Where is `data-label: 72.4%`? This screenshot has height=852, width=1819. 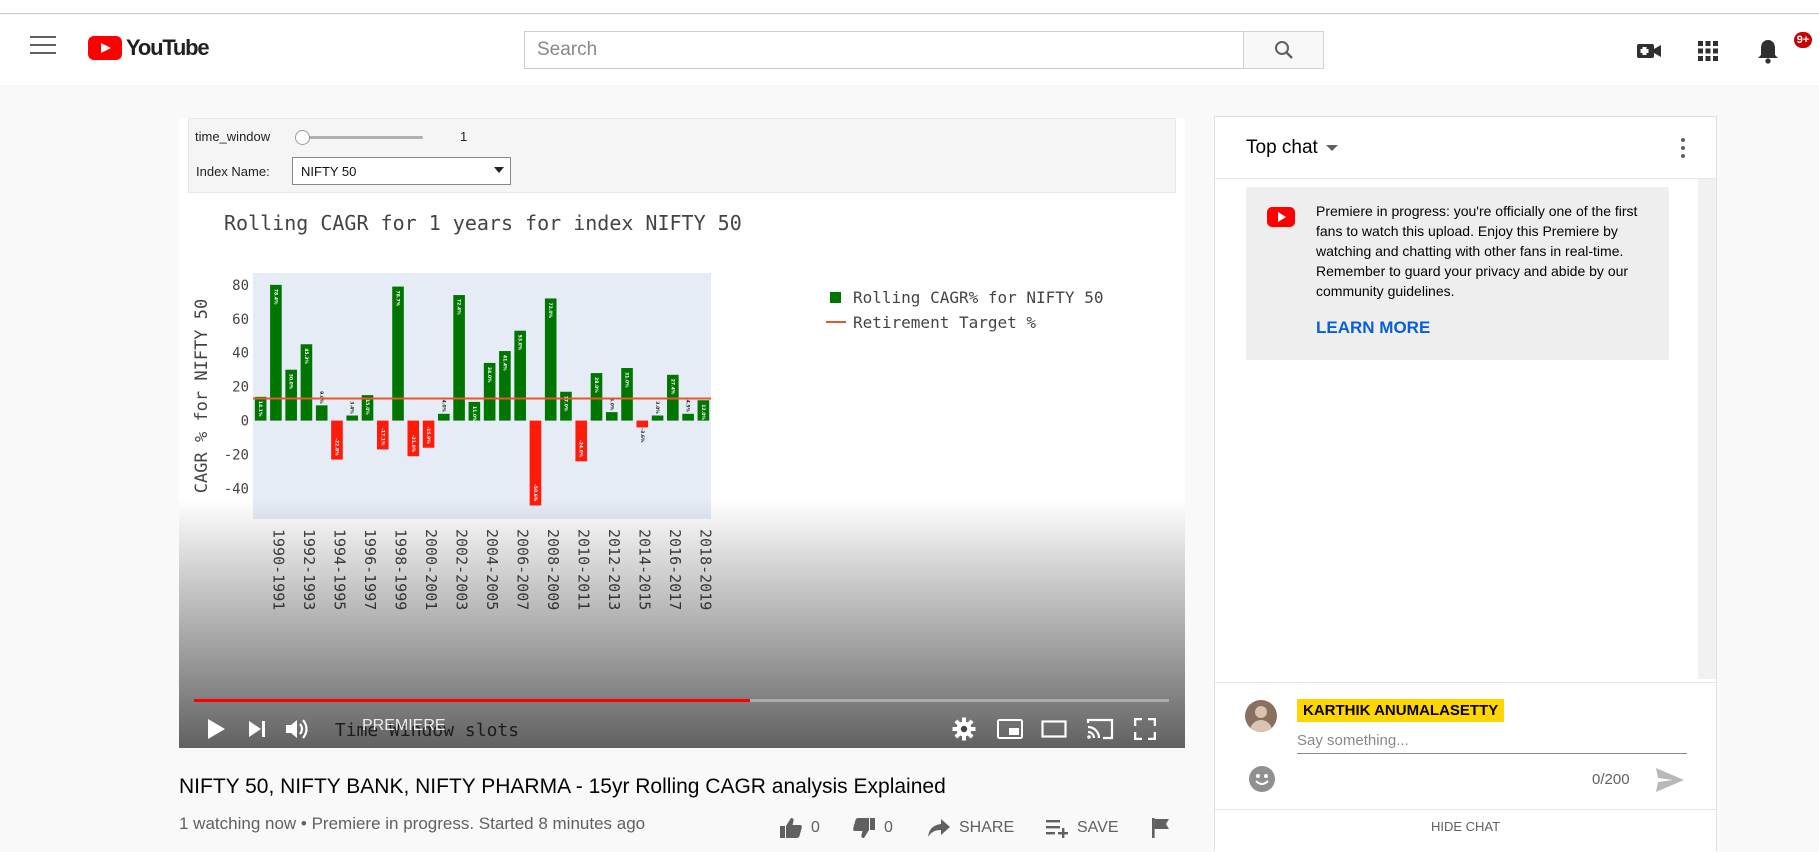
data-label: 72.4% is located at coordinates (459, 307).